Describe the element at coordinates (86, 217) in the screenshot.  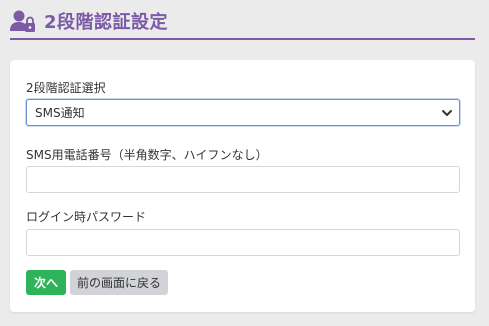
I see `password-label: ログイン時パスワード` at that location.